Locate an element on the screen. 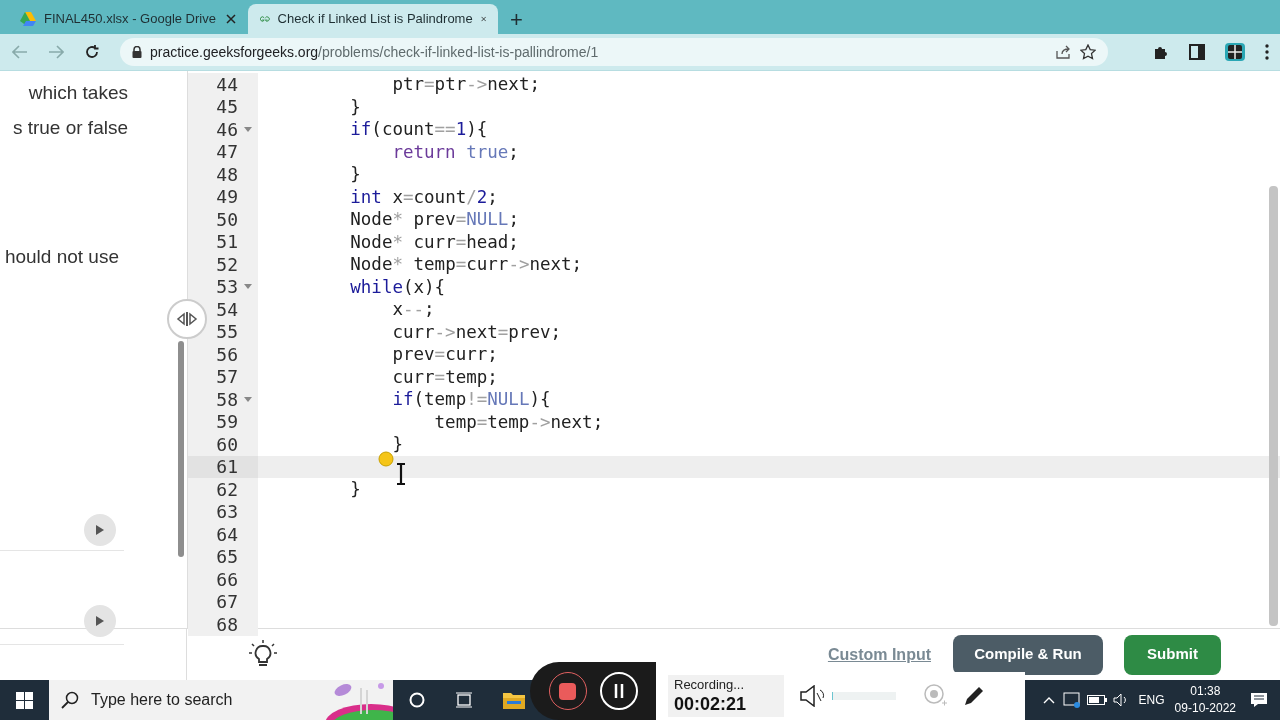  line-number: 46 is located at coordinates (227, 129).